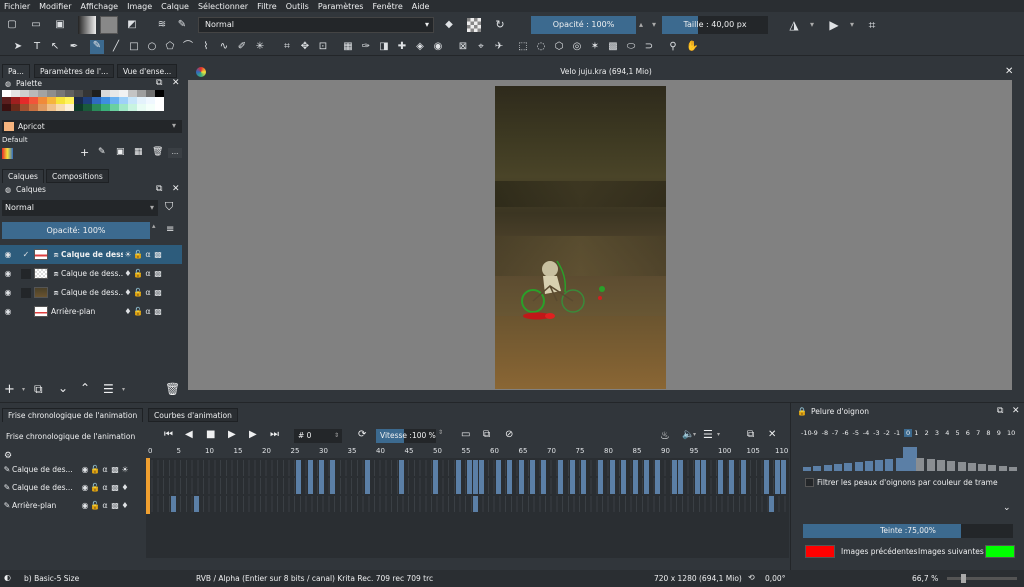 The height and width of the screenshot is (587, 1024). I want to click on menu-edit: Modifier, so click(55, 6).